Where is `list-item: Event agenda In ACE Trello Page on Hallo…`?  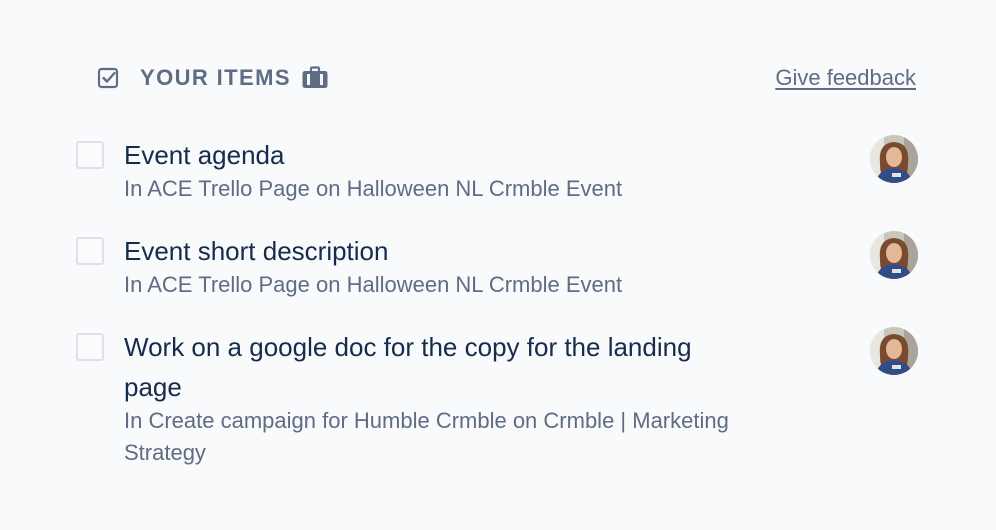 list-item: Event agenda In ACE Trello Page on Hallo… is located at coordinates (497, 175).